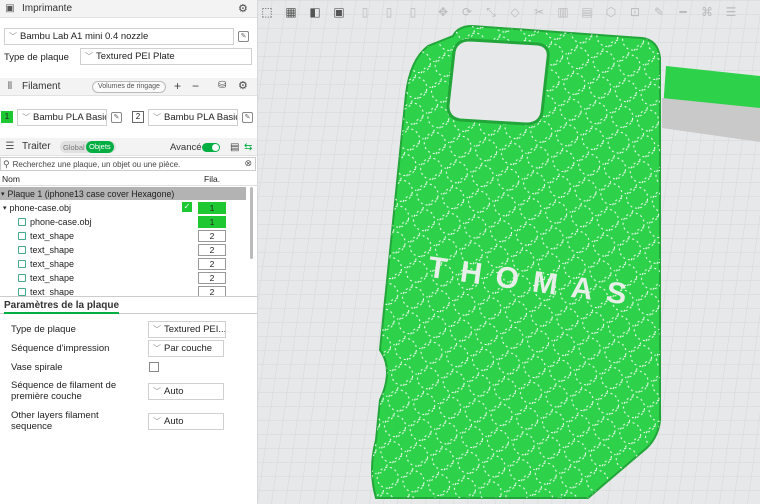 The height and width of the screenshot is (504, 760). I want to click on printer-name: Bambu Lab A1 mini 0.4 nozzle, so click(84, 36).